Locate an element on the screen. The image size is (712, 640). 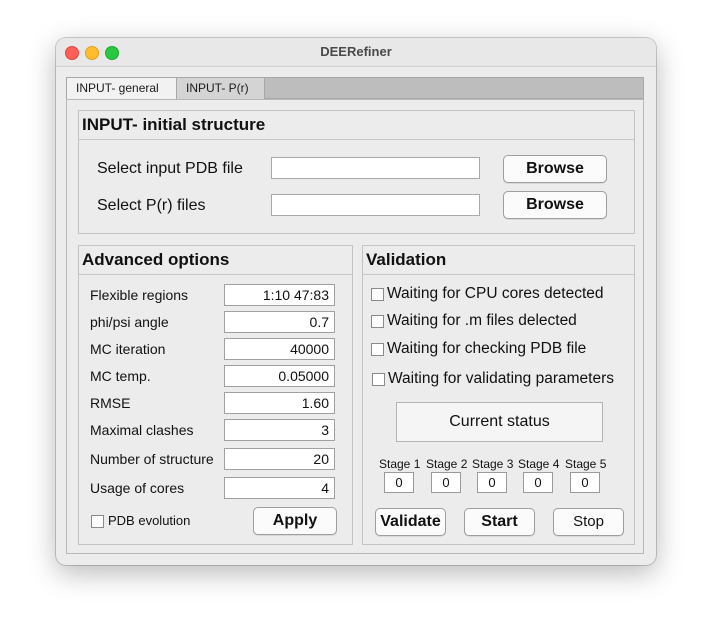
stage-4-label: Stage 4 is located at coordinates (539, 464).